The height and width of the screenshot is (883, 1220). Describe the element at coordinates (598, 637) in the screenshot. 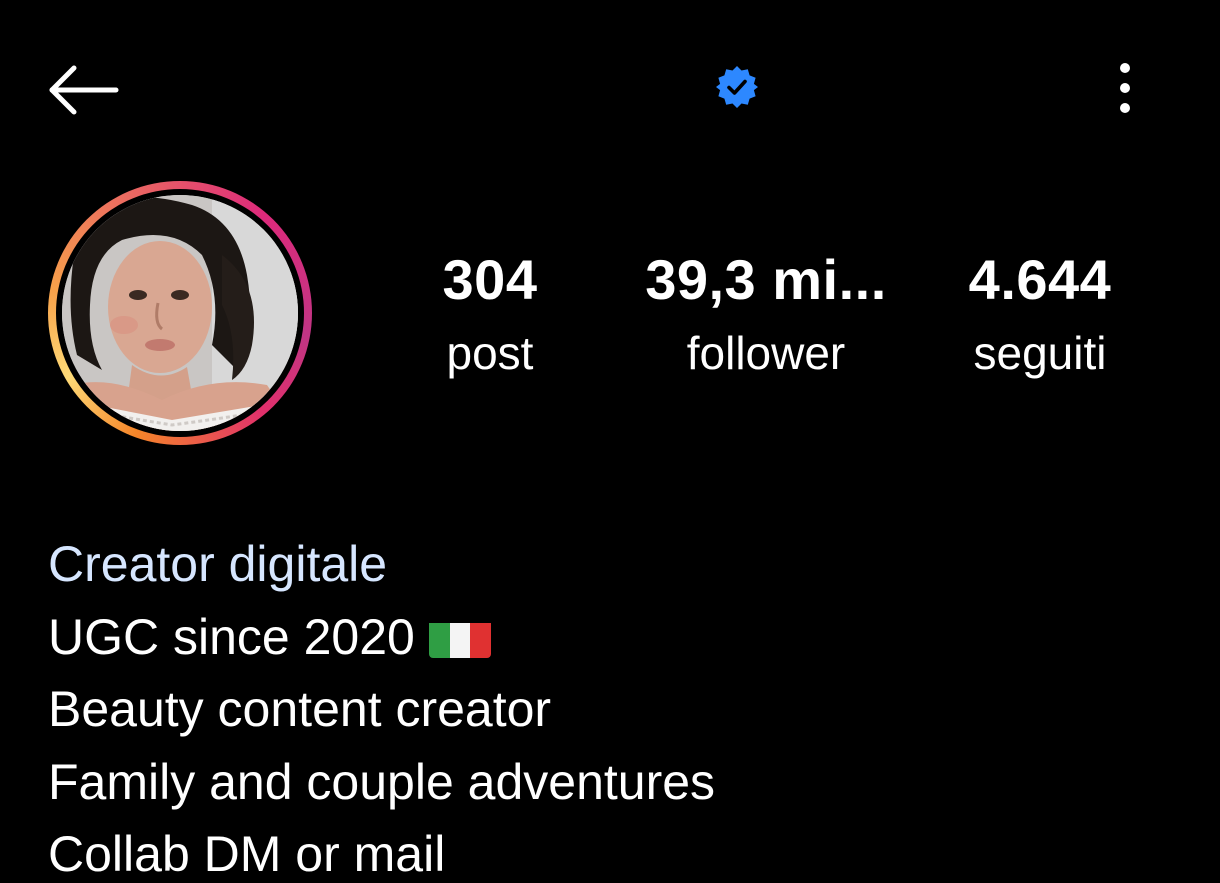

I see `bio-line: UGC since 2020` at that location.